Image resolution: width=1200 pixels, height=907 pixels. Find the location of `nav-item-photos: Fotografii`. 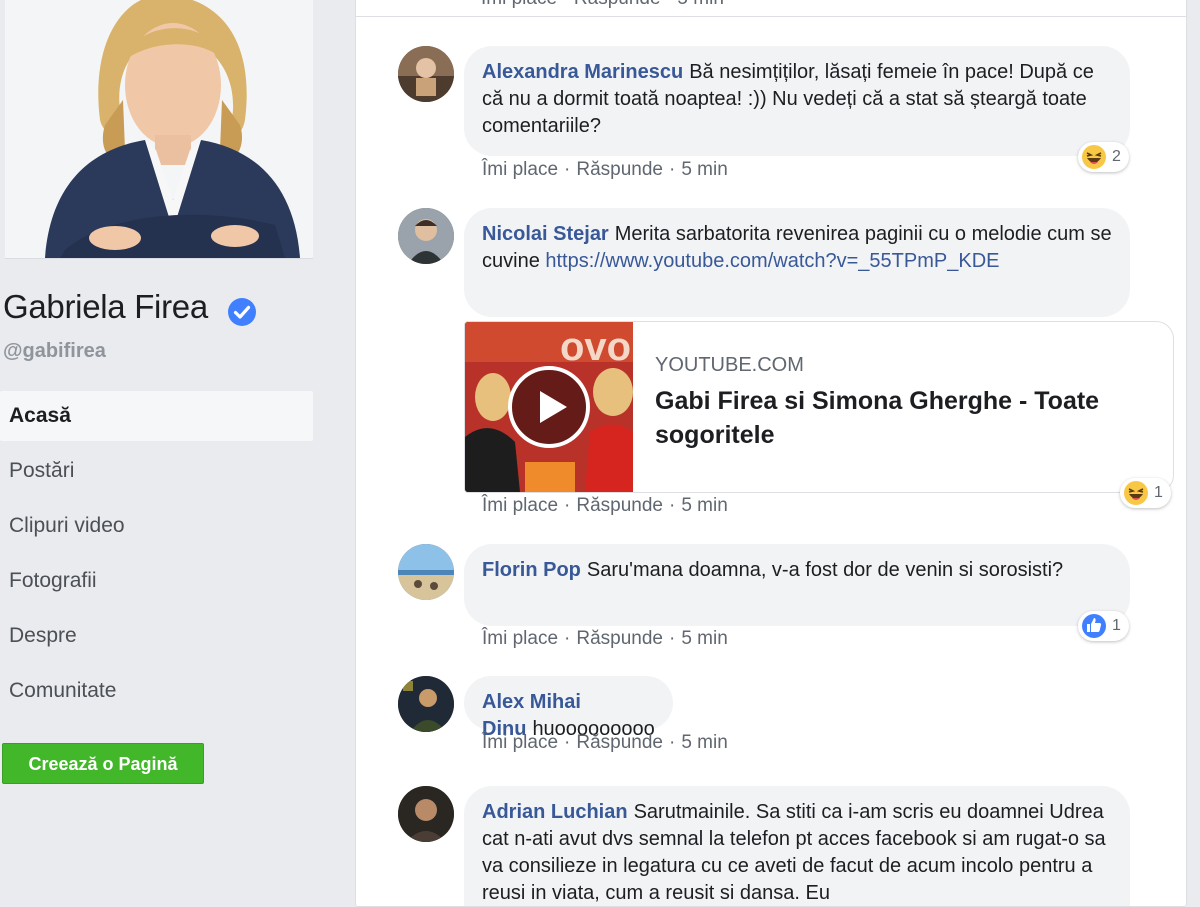

nav-item-photos: Fotografii is located at coordinates (156, 583).